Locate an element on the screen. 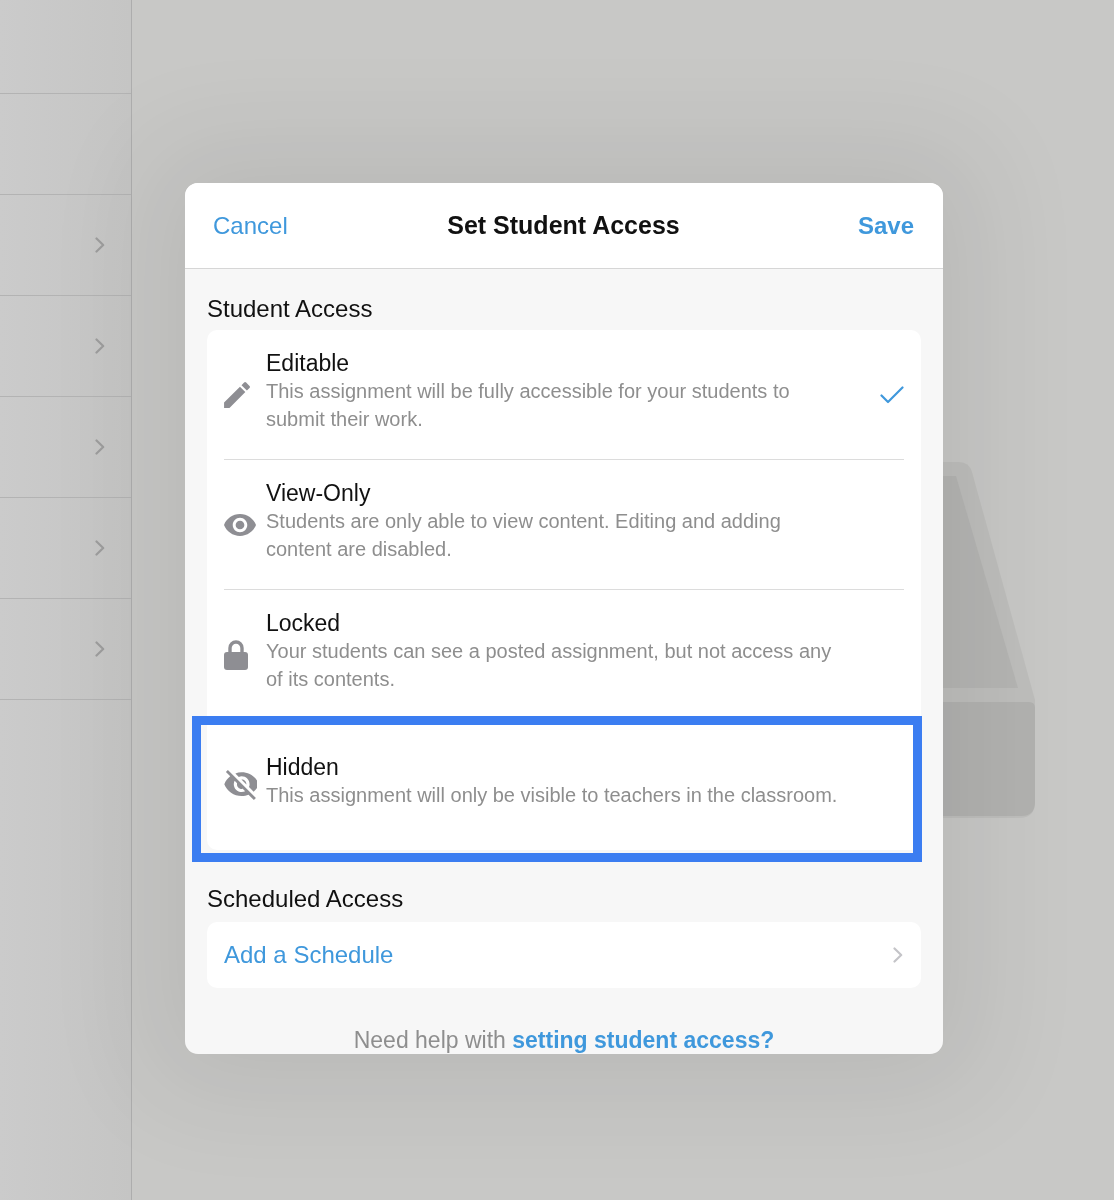 This screenshot has width=1114, height=1200. lock-icon is located at coordinates (236, 654).